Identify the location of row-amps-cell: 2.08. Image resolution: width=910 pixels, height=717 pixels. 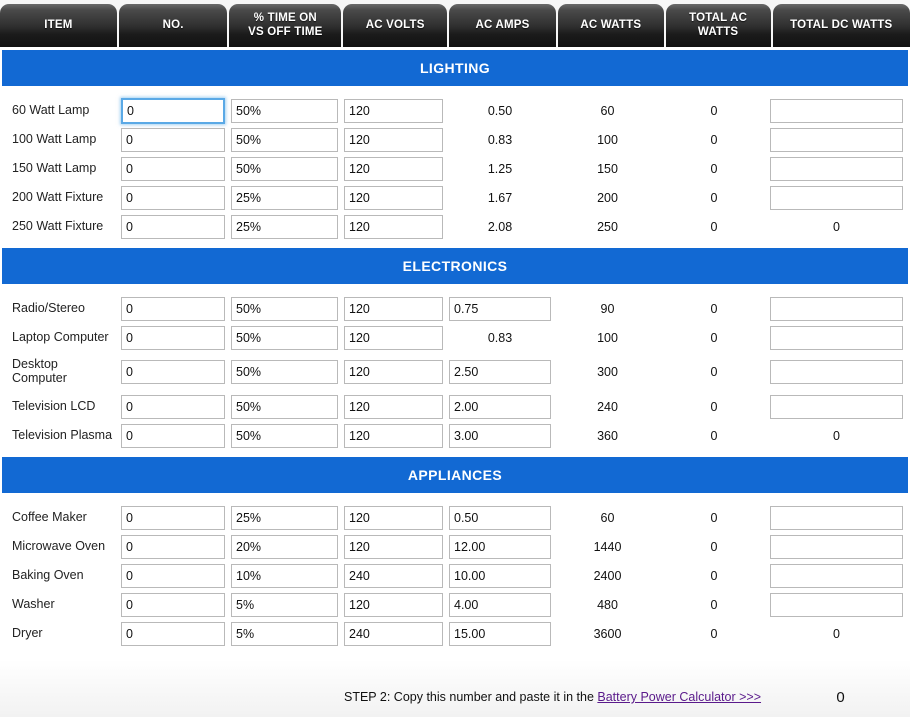
(500, 226).